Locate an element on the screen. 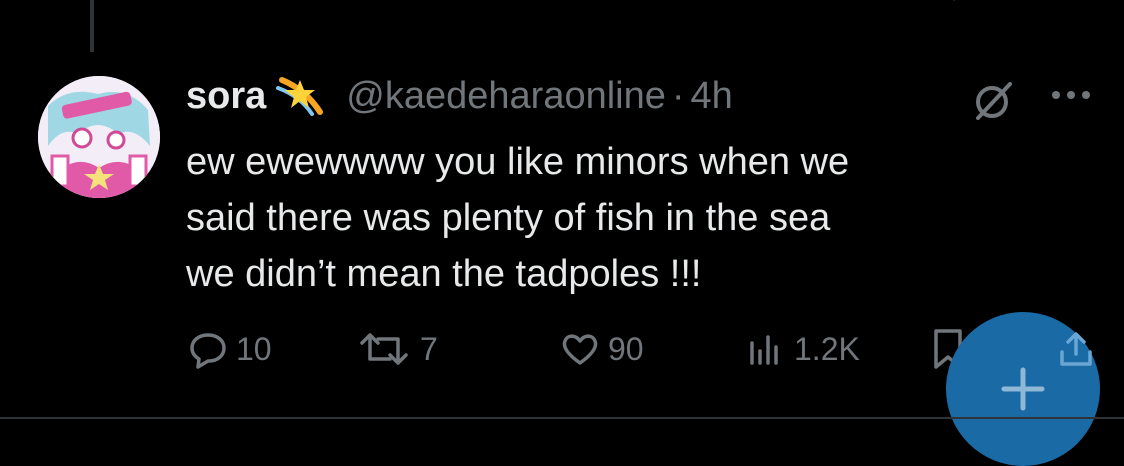 The width and height of the screenshot is (1124, 466). timestamp: 4h is located at coordinates (712, 96).